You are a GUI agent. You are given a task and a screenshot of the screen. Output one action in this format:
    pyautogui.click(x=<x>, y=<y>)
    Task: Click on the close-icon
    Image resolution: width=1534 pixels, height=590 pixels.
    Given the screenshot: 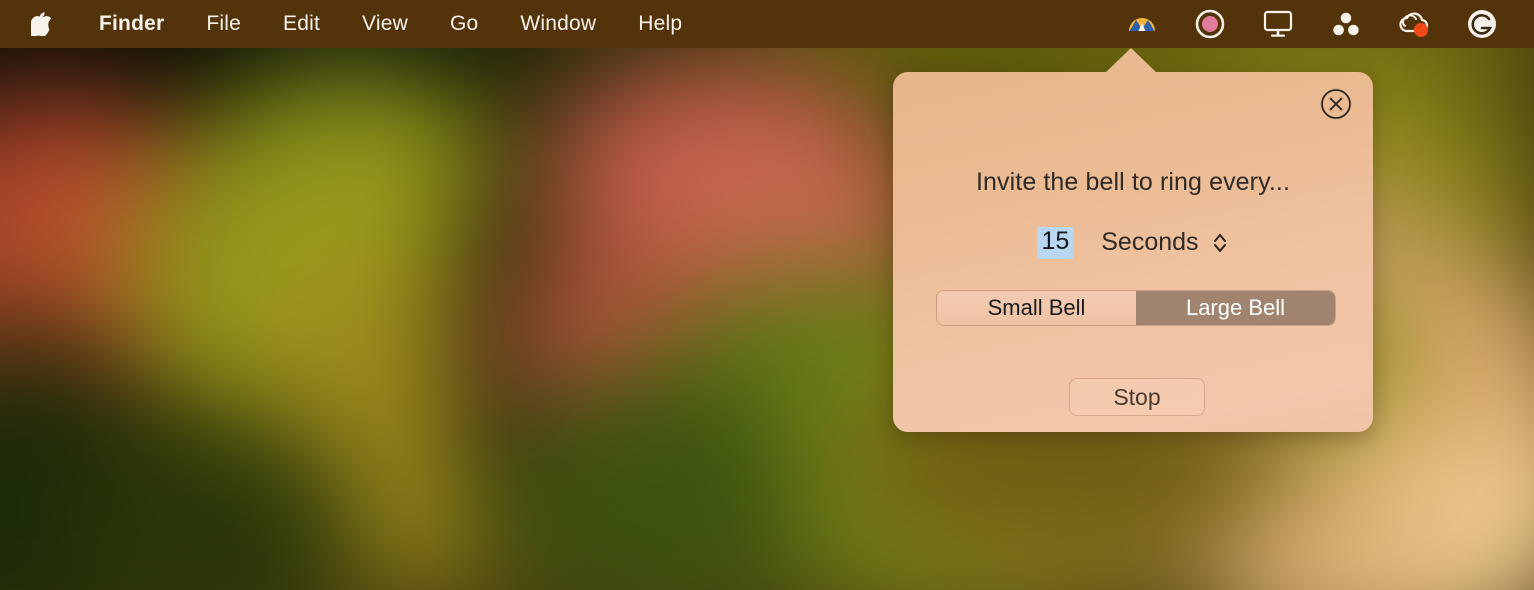 What is the action you would take?
    pyautogui.click(x=1336, y=104)
    